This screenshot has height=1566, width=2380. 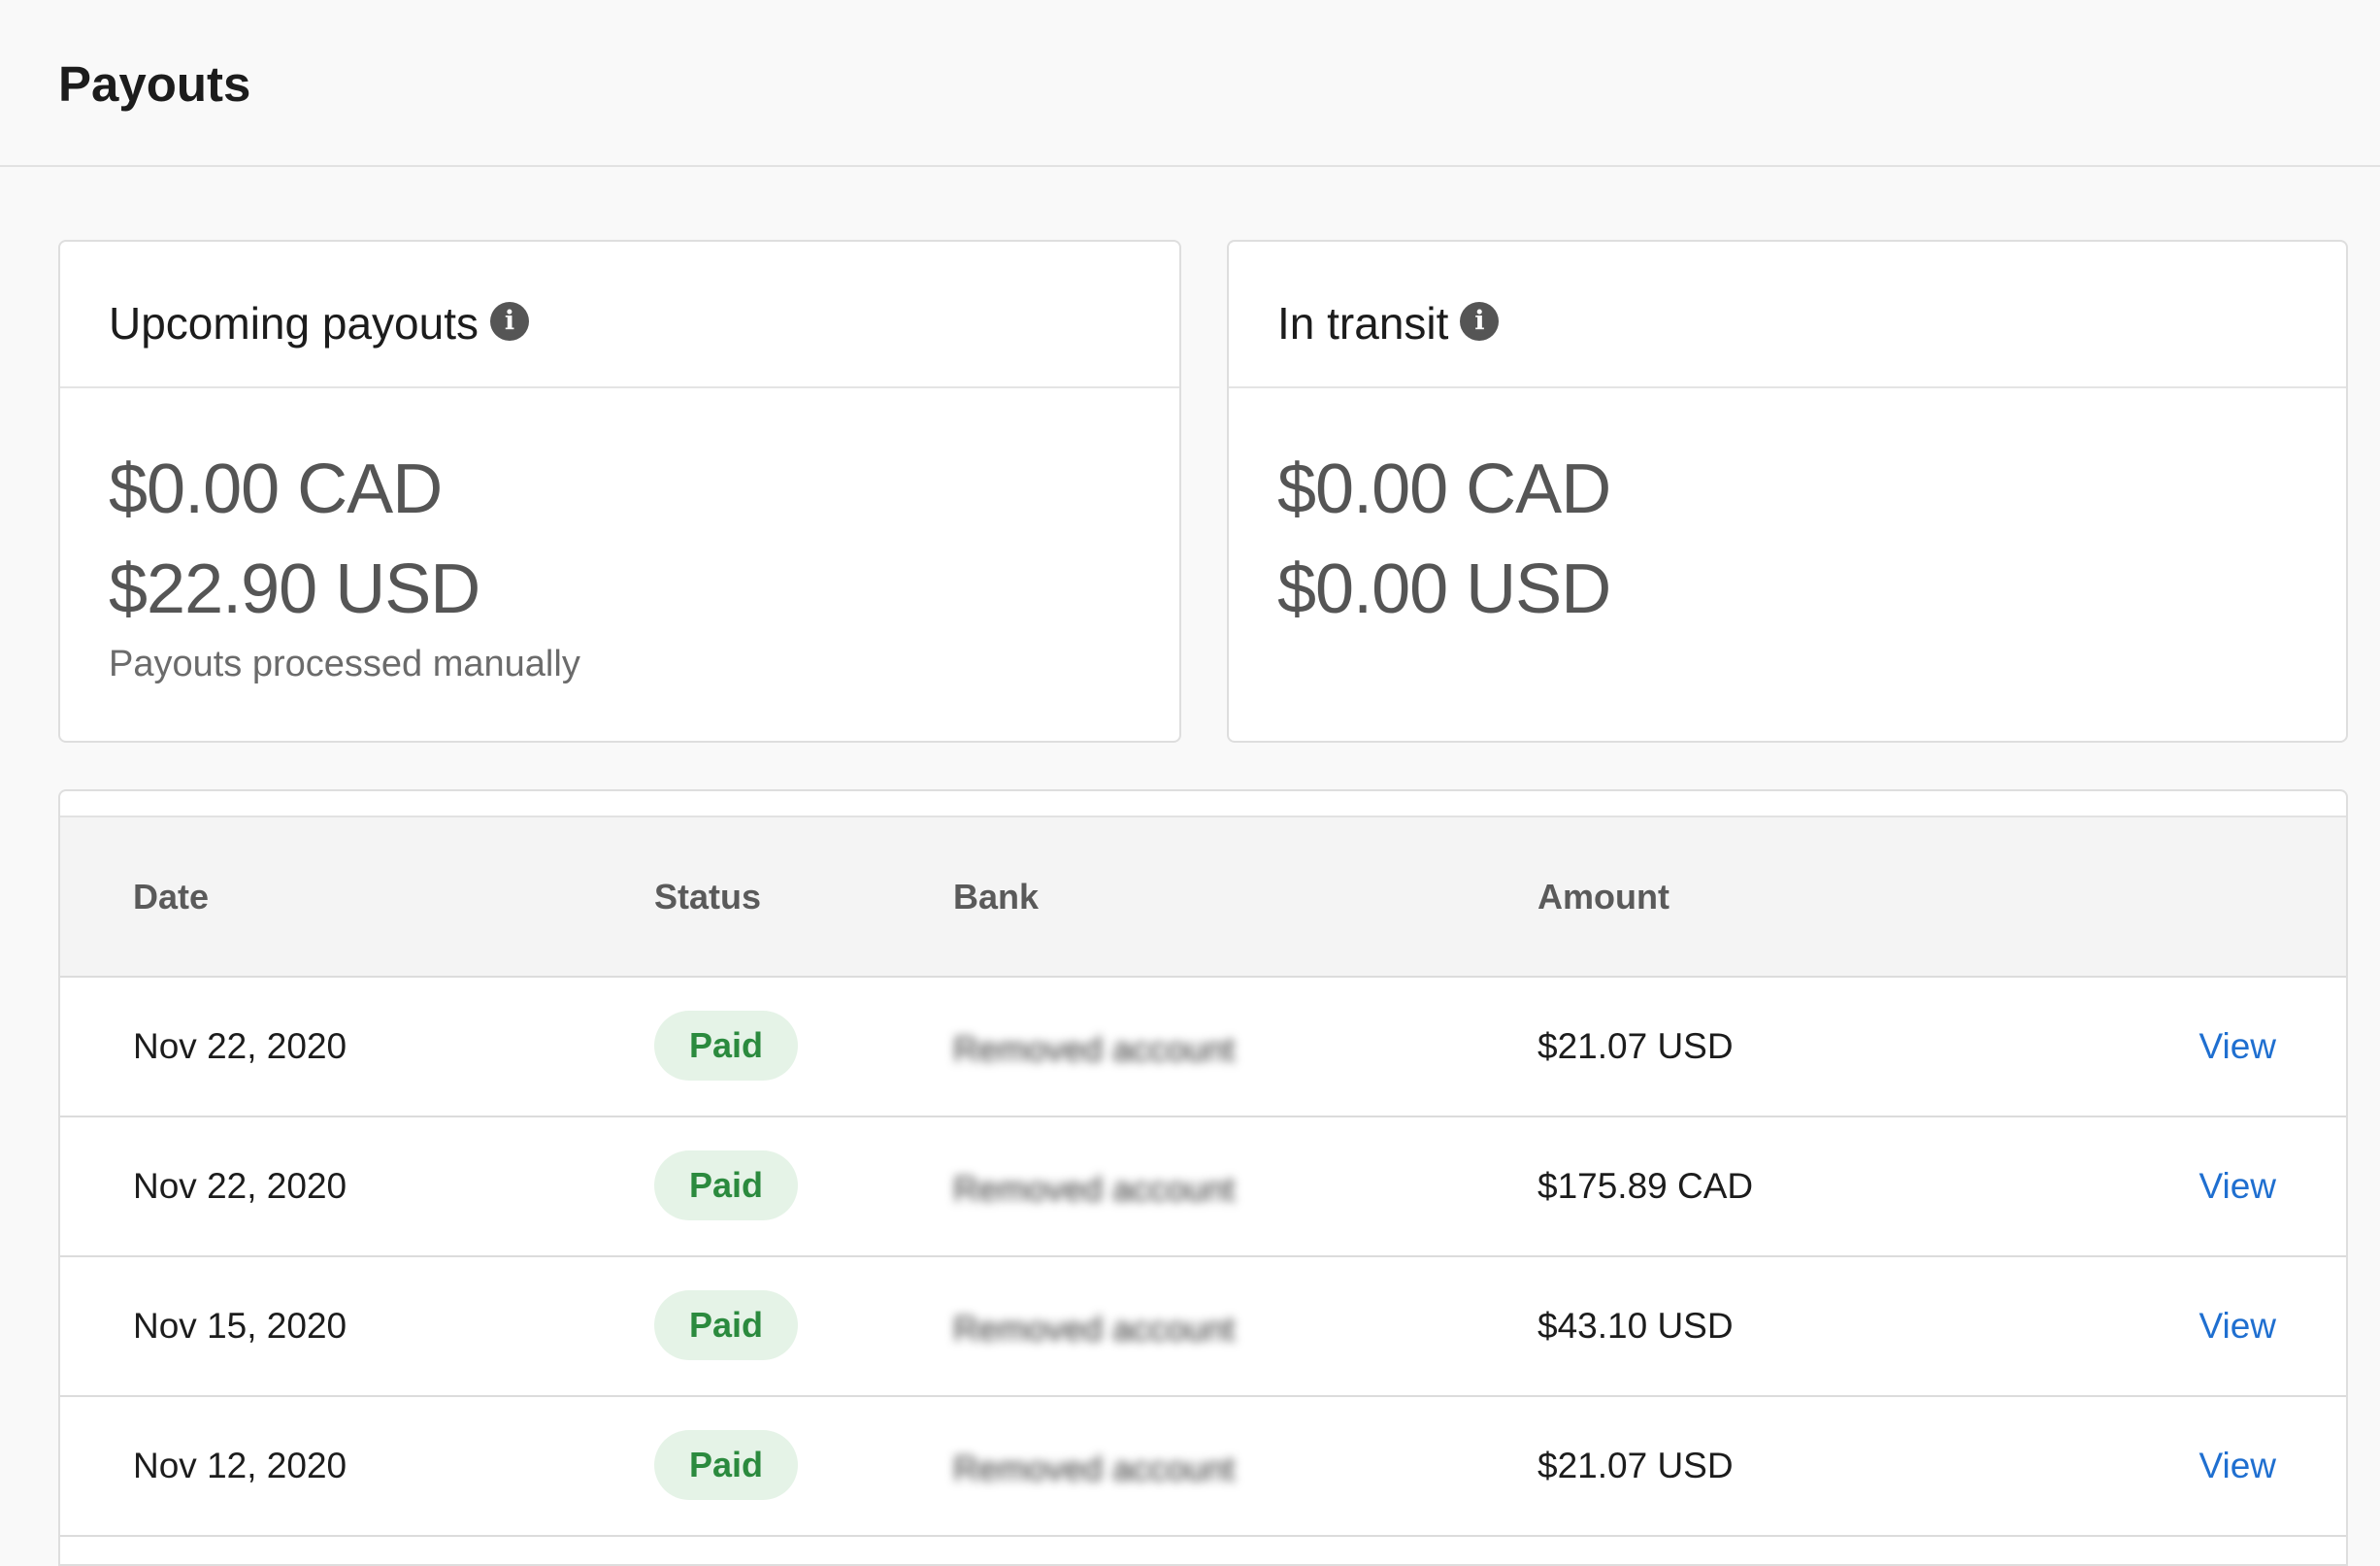 What do you see at coordinates (1190, 83) in the screenshot?
I see `page-header: Payouts` at bounding box center [1190, 83].